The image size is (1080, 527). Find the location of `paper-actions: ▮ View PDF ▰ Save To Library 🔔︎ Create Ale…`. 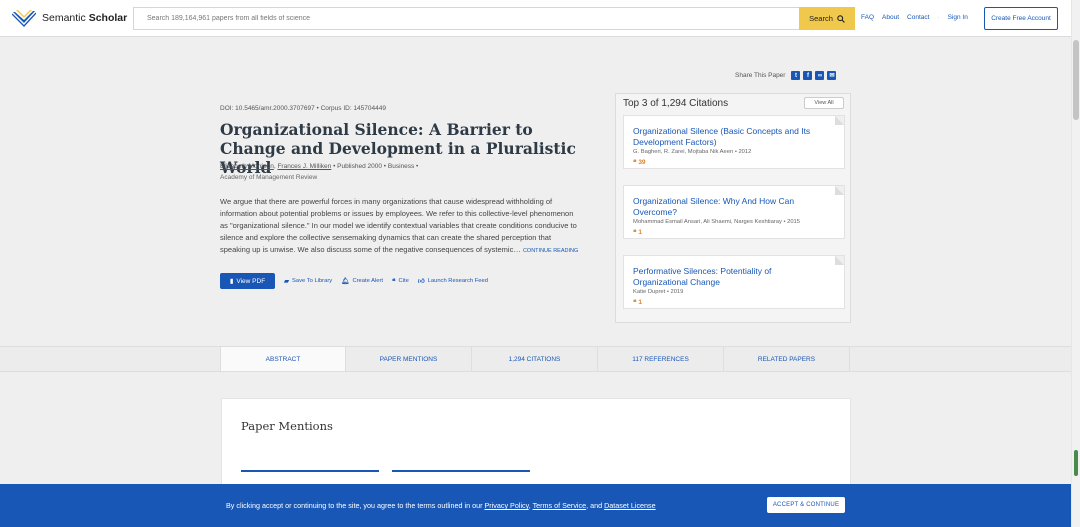

paper-actions: ▮ View PDF ▰ Save To Library 🔔︎ Create Ale… is located at coordinates (358, 281).